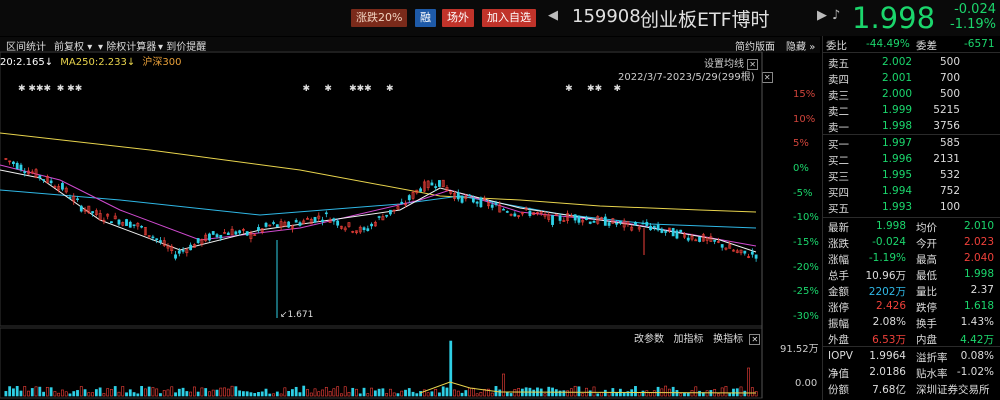  What do you see at coordinates (801, 144) in the screenshot?
I see `pct-tick-label: 5%` at bounding box center [801, 144].